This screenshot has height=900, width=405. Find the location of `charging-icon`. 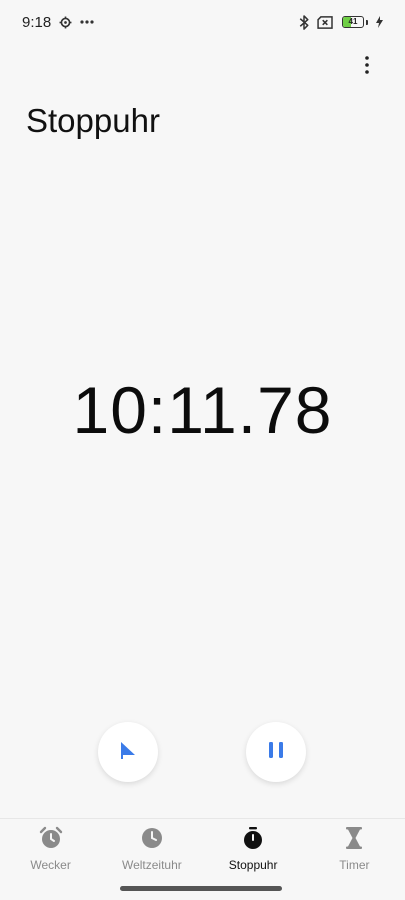

charging-icon is located at coordinates (379, 22).